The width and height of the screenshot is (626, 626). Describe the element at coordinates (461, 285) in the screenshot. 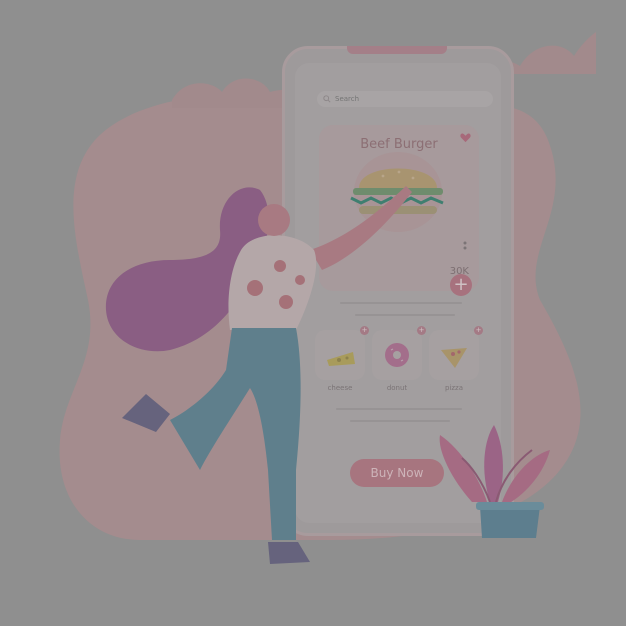

I see `add-to-cart-button: +` at that location.